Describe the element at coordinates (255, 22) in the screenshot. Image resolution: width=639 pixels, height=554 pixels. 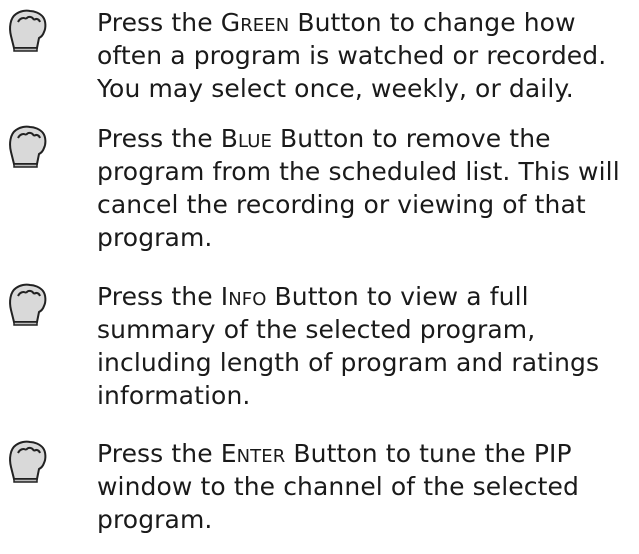
I see `button-name-green: Green` at that location.